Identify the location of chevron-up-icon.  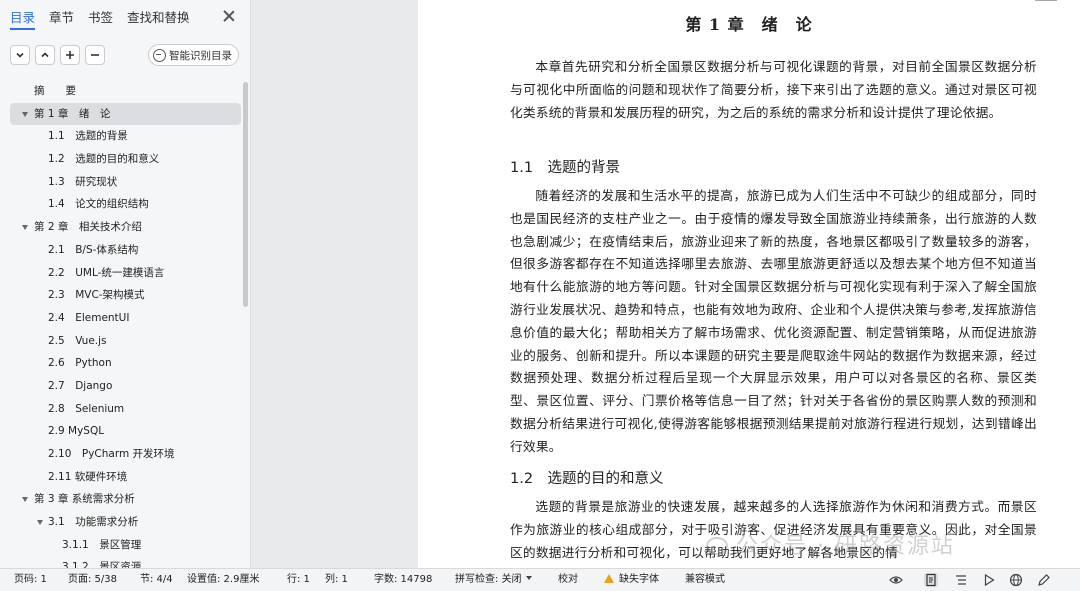
(45, 55).